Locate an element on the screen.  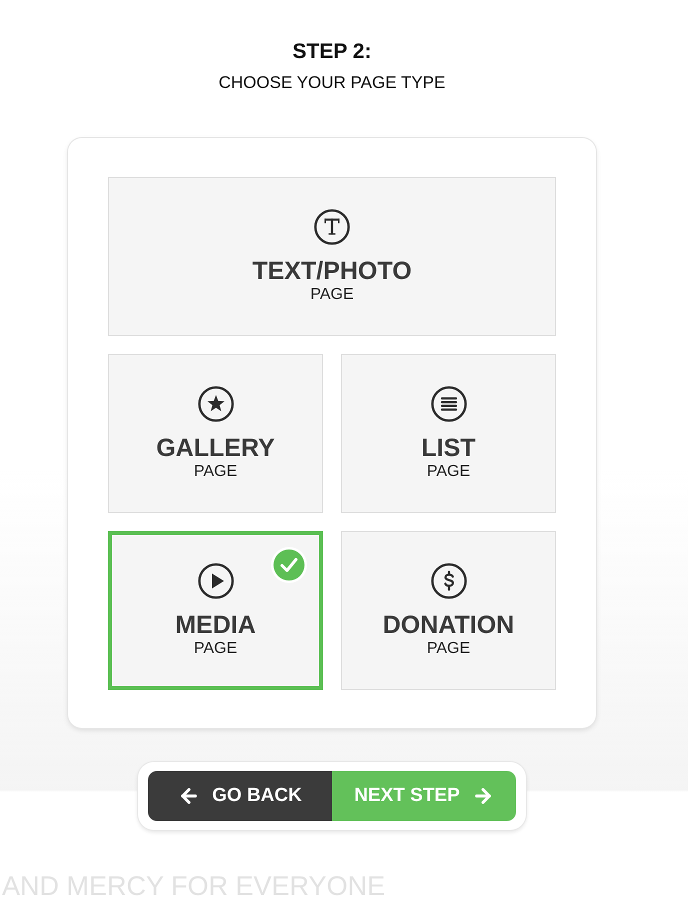
list-icon is located at coordinates (448, 404).